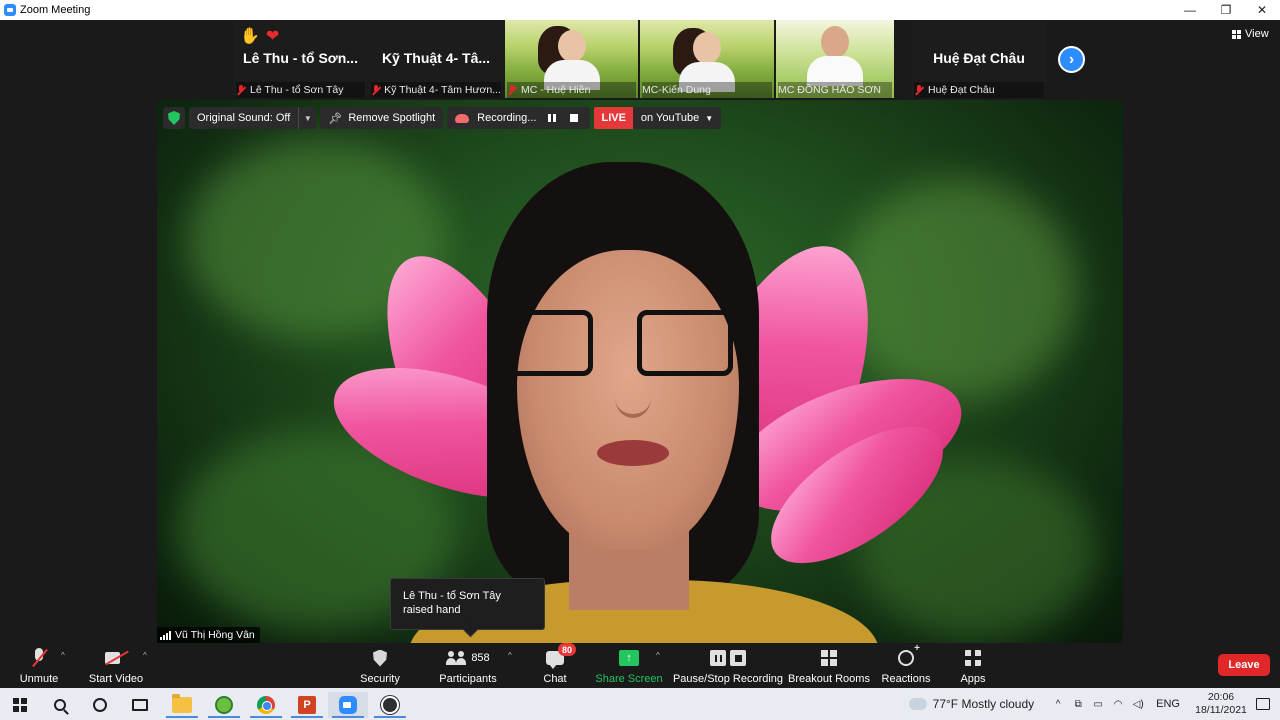  I want to click on search-icon, so click(60, 705).